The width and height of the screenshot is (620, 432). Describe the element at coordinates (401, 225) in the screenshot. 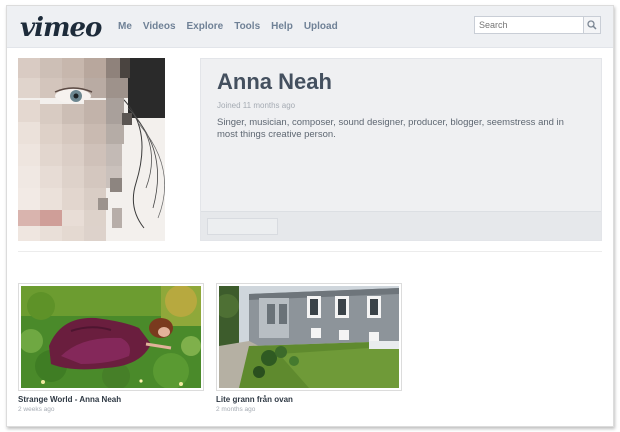

I see `profile-footer-bar` at that location.